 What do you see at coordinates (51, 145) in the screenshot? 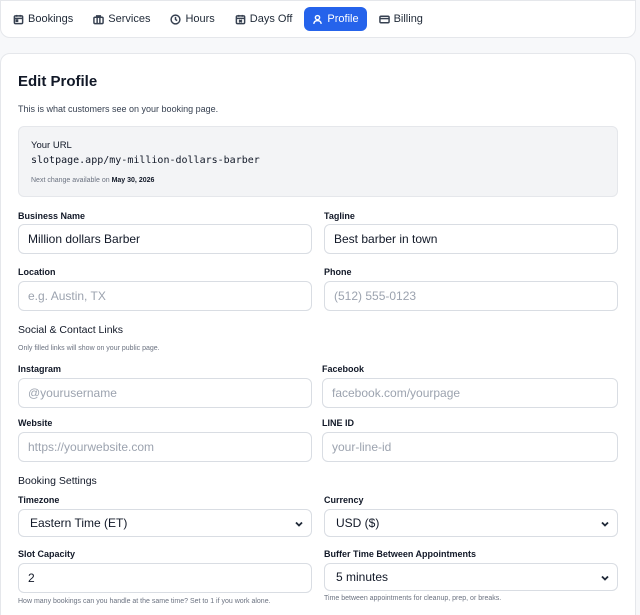
I see `url-label: Your URL` at bounding box center [51, 145].